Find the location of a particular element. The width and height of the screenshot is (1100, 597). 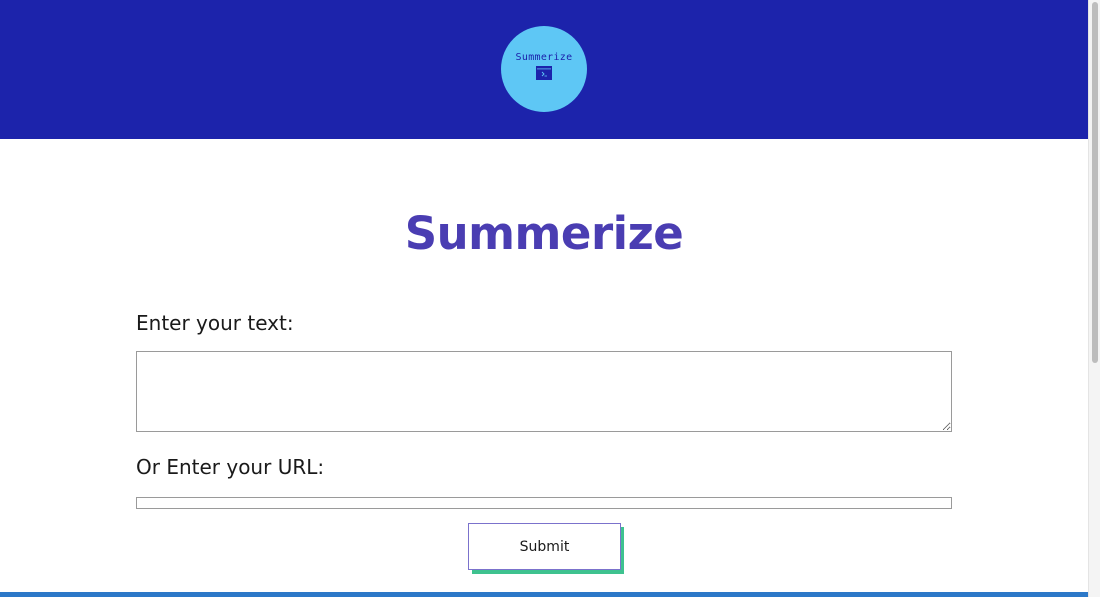

page-title: Summerize is located at coordinates (544, 233).